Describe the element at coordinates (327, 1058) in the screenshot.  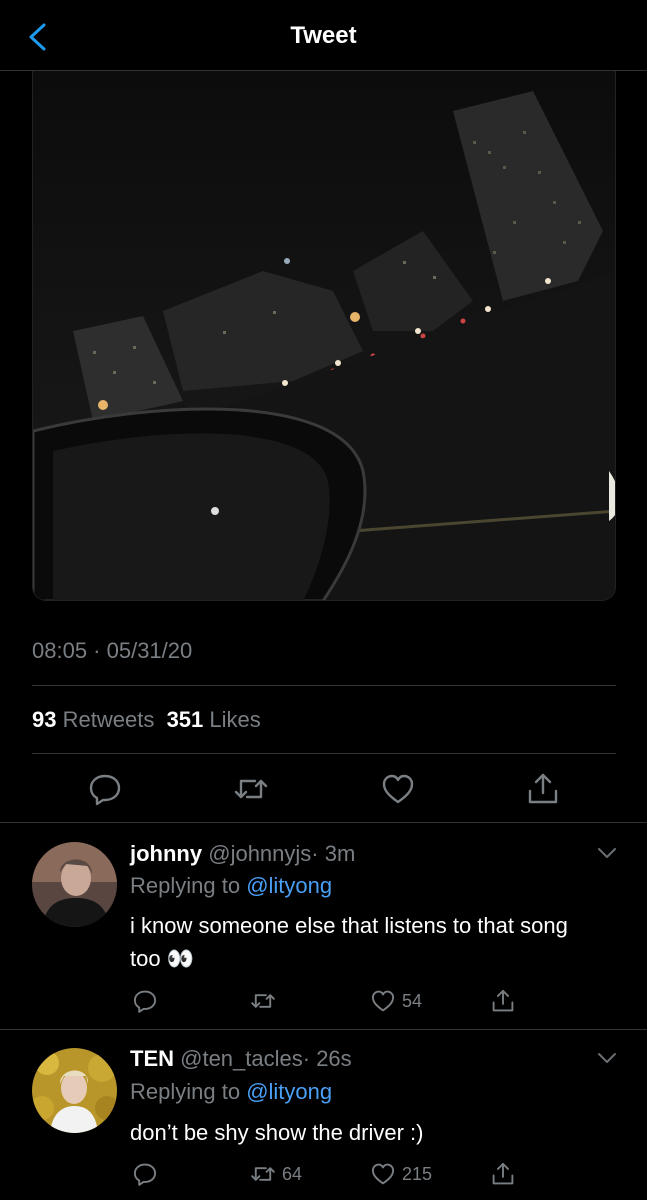
I see `reply-time: · 26s` at that location.